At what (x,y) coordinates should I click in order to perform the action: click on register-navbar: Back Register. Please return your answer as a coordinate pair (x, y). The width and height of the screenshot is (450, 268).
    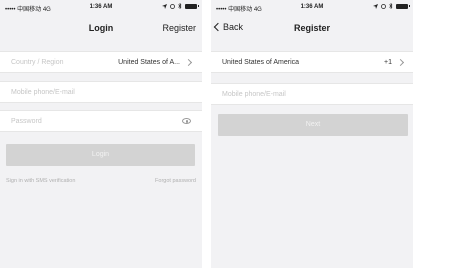
    Looking at the image, I should click on (312, 28).